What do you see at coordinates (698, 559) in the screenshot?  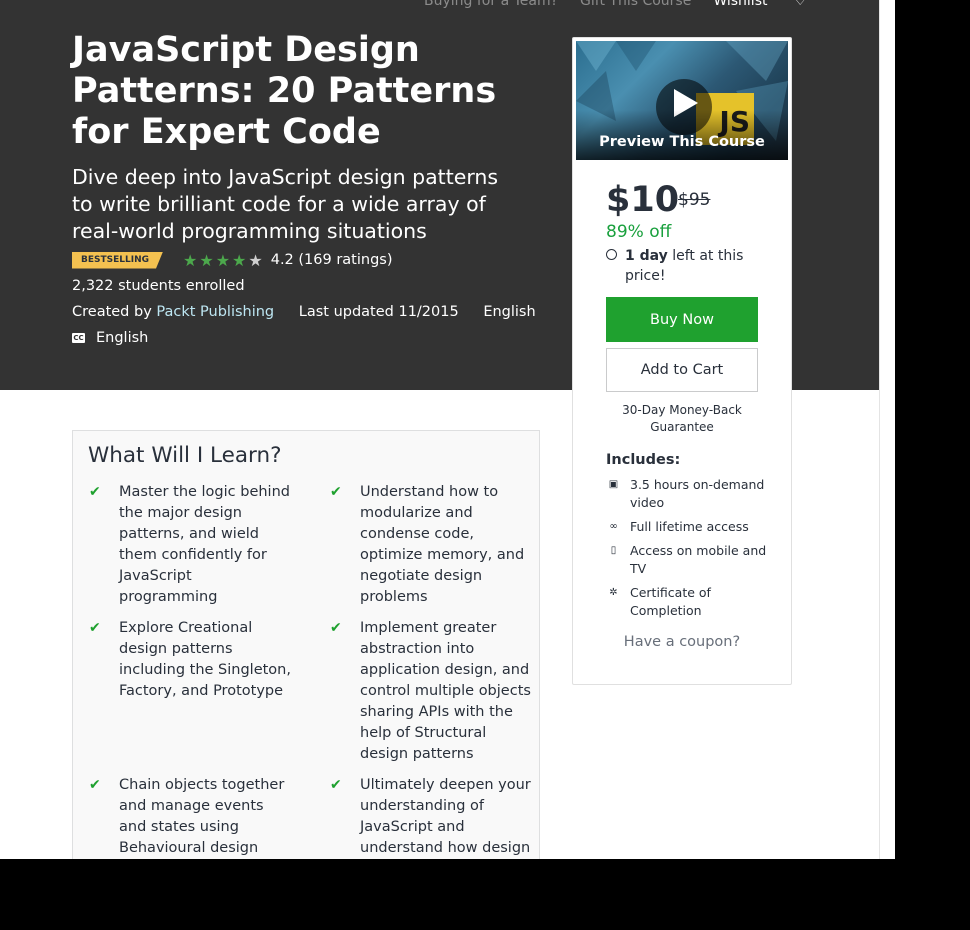 I see `includes-item-text: Access on mobile and TV` at bounding box center [698, 559].